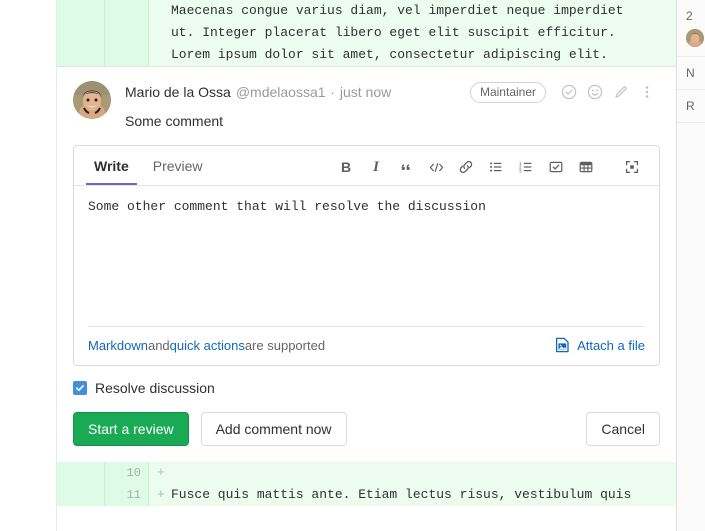  Describe the element at coordinates (621, 92) in the screenshot. I see `edit-pencil-icon` at that location.